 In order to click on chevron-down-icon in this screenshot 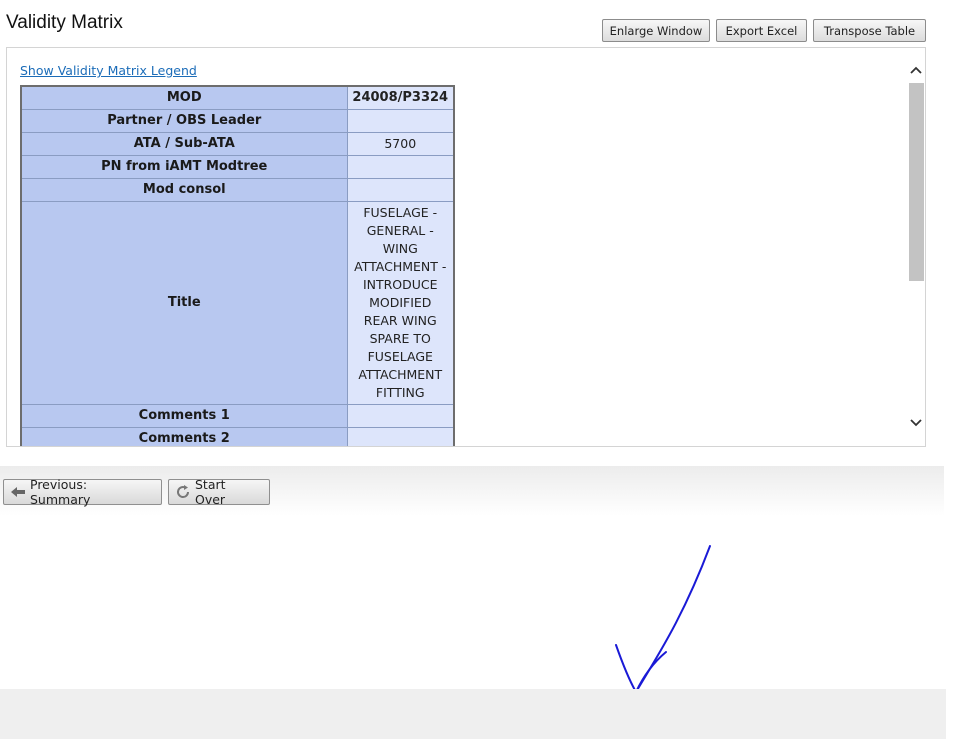, I will do `click(916, 423)`.